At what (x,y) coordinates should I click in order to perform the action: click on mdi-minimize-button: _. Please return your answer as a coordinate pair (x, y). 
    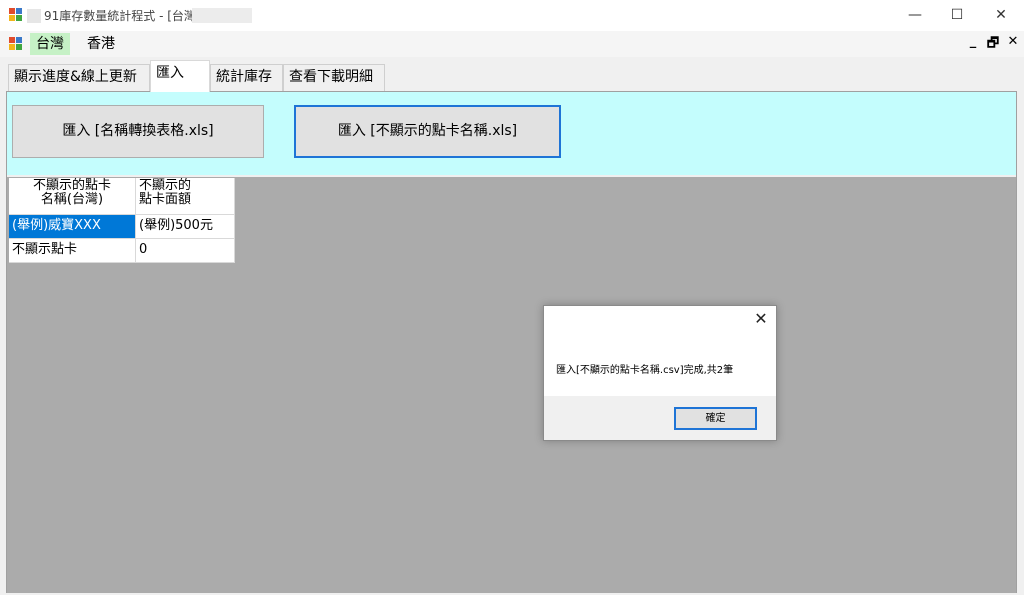
    Looking at the image, I should click on (973, 41).